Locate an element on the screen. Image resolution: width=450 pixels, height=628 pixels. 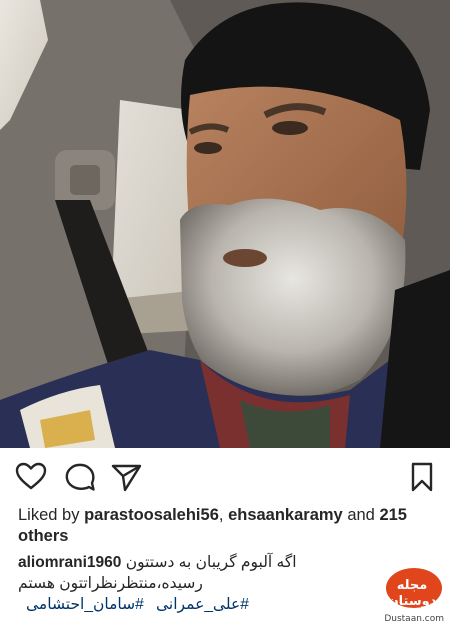
comment-button is located at coordinates (80, 477).